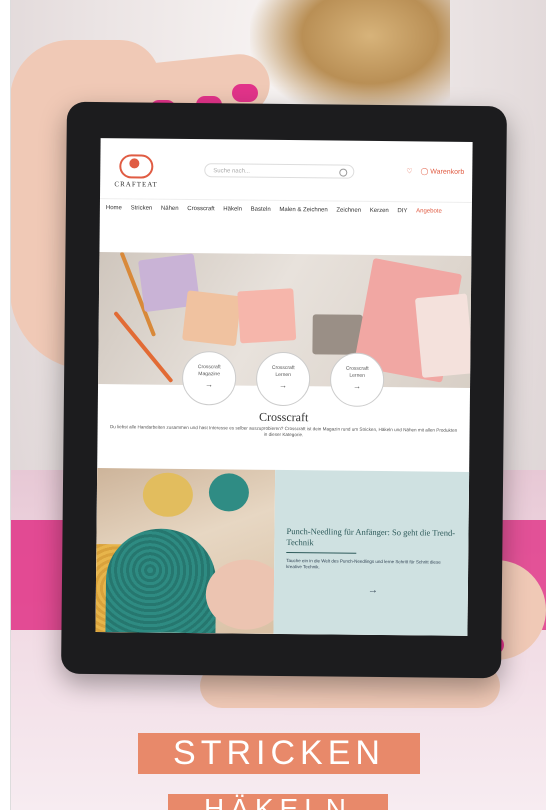 This screenshot has height=810, width=546. I want to click on hand-with-needle, so click(240, 595).